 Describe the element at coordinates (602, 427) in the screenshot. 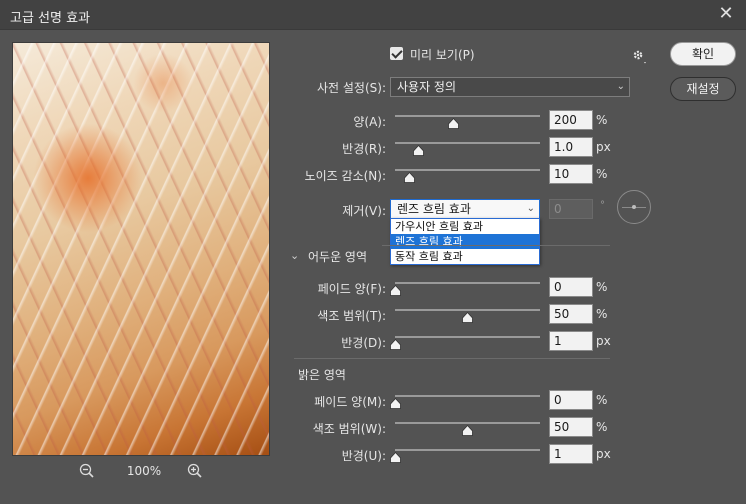

I see `highlight-tonal-unit: %` at that location.